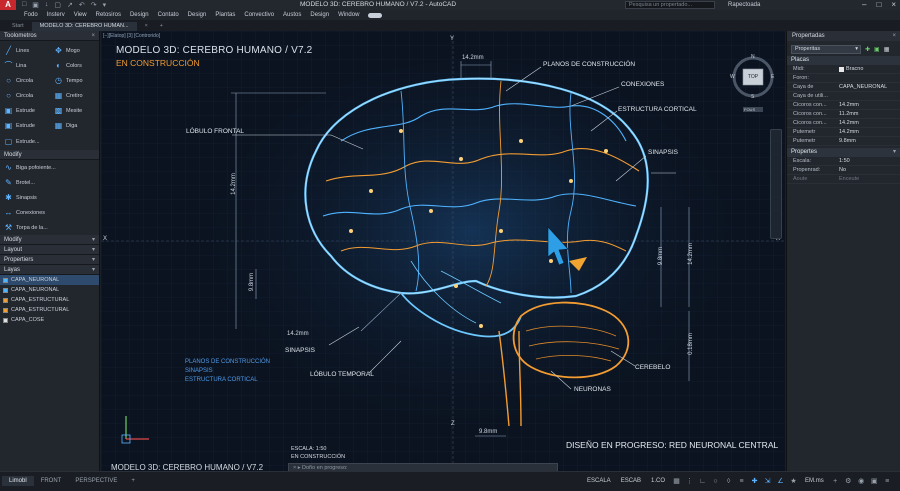  What do you see at coordinates (826, 49) in the screenshot?
I see `object-type-select: Properitas ▾` at bounding box center [826, 49].